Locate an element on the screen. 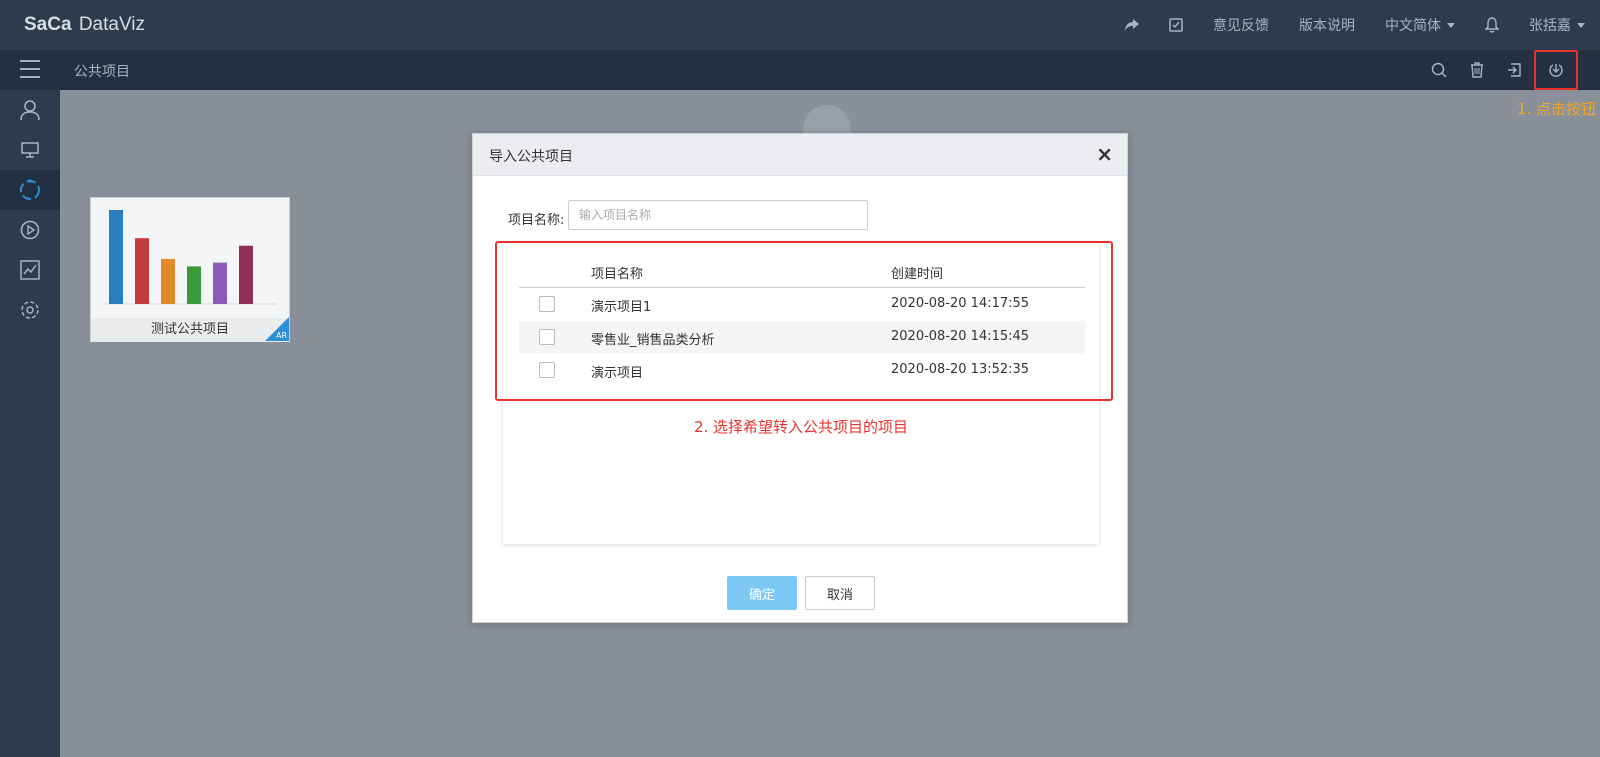  page-title: 公共项目 is located at coordinates (102, 72).